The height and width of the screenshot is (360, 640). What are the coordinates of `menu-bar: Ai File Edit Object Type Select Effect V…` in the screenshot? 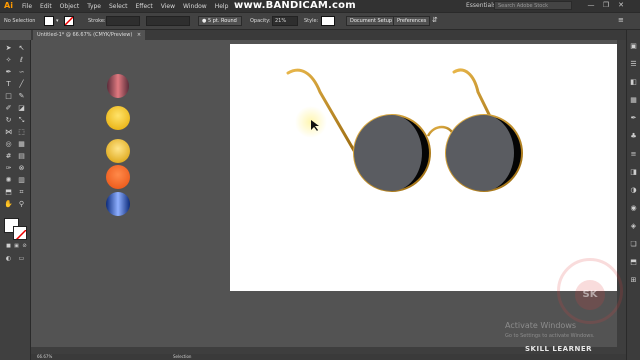 It's located at (320, 6).